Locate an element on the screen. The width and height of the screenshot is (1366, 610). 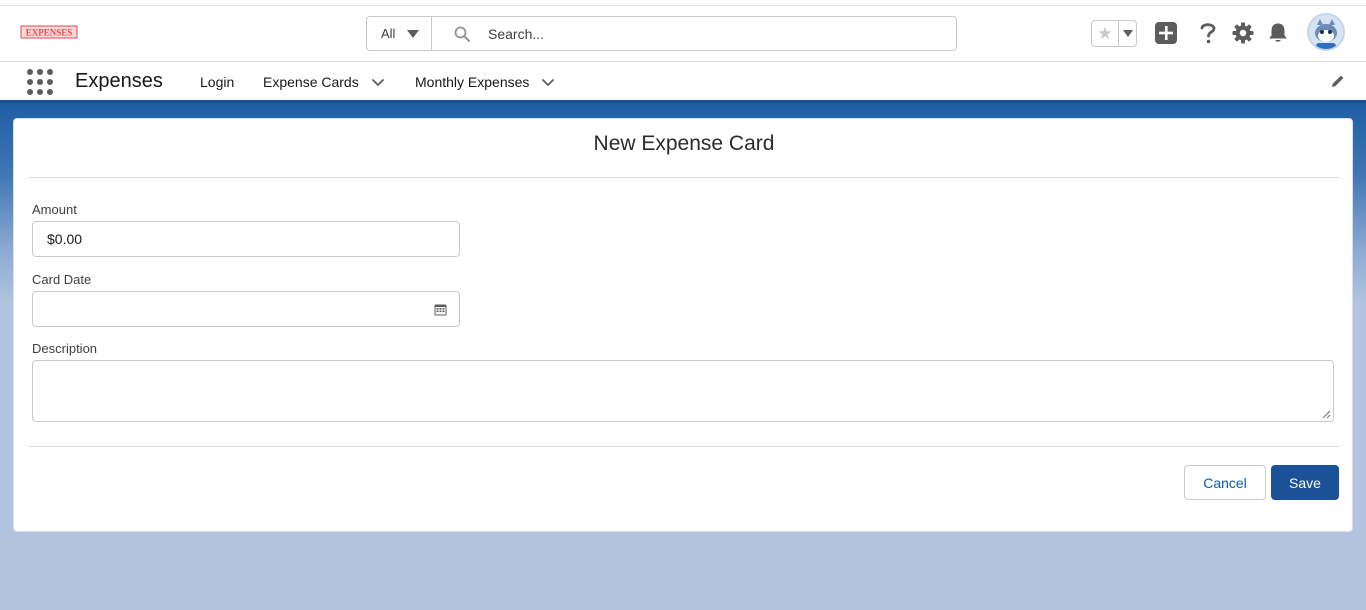
nav-item-monthly-expenses: Monthly Expenses is located at coordinates (485, 82).